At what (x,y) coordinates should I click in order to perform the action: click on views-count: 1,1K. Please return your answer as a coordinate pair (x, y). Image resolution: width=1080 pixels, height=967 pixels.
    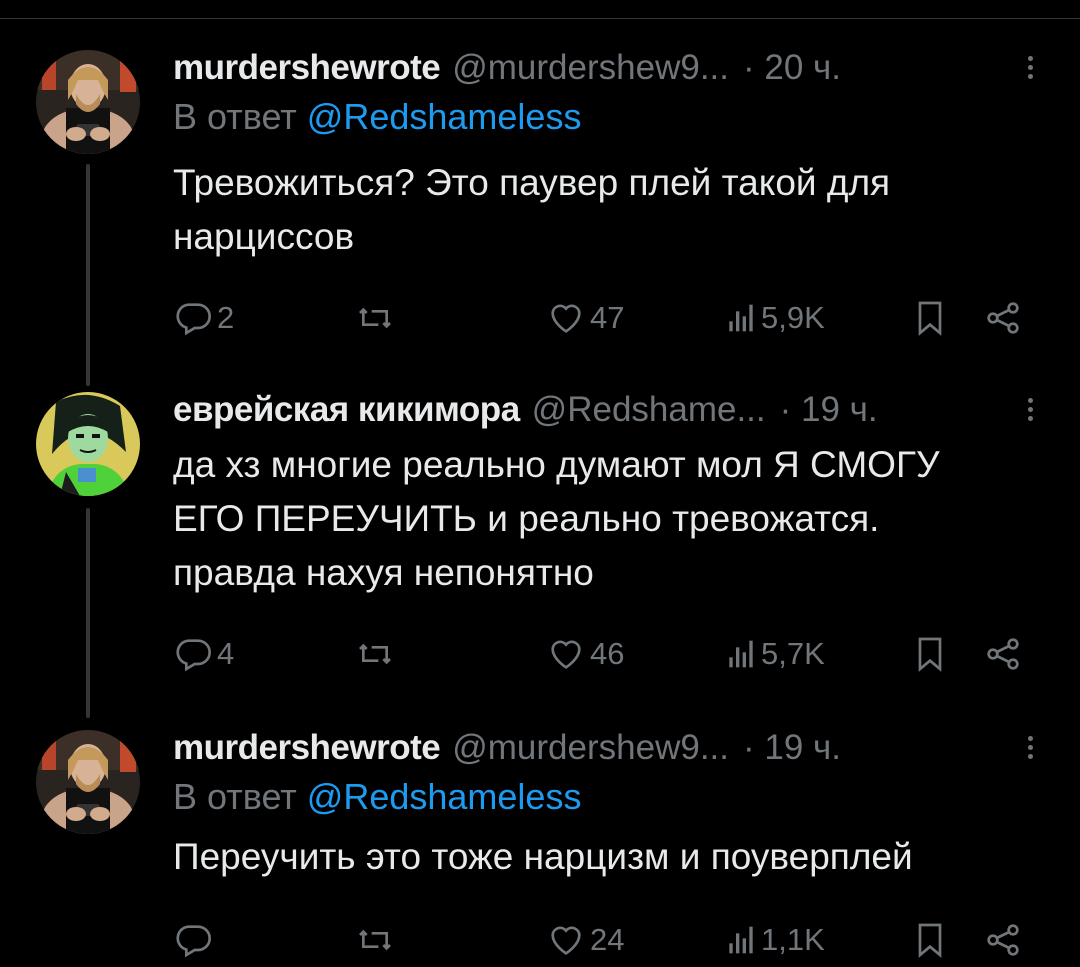
    Looking at the image, I should click on (793, 939).